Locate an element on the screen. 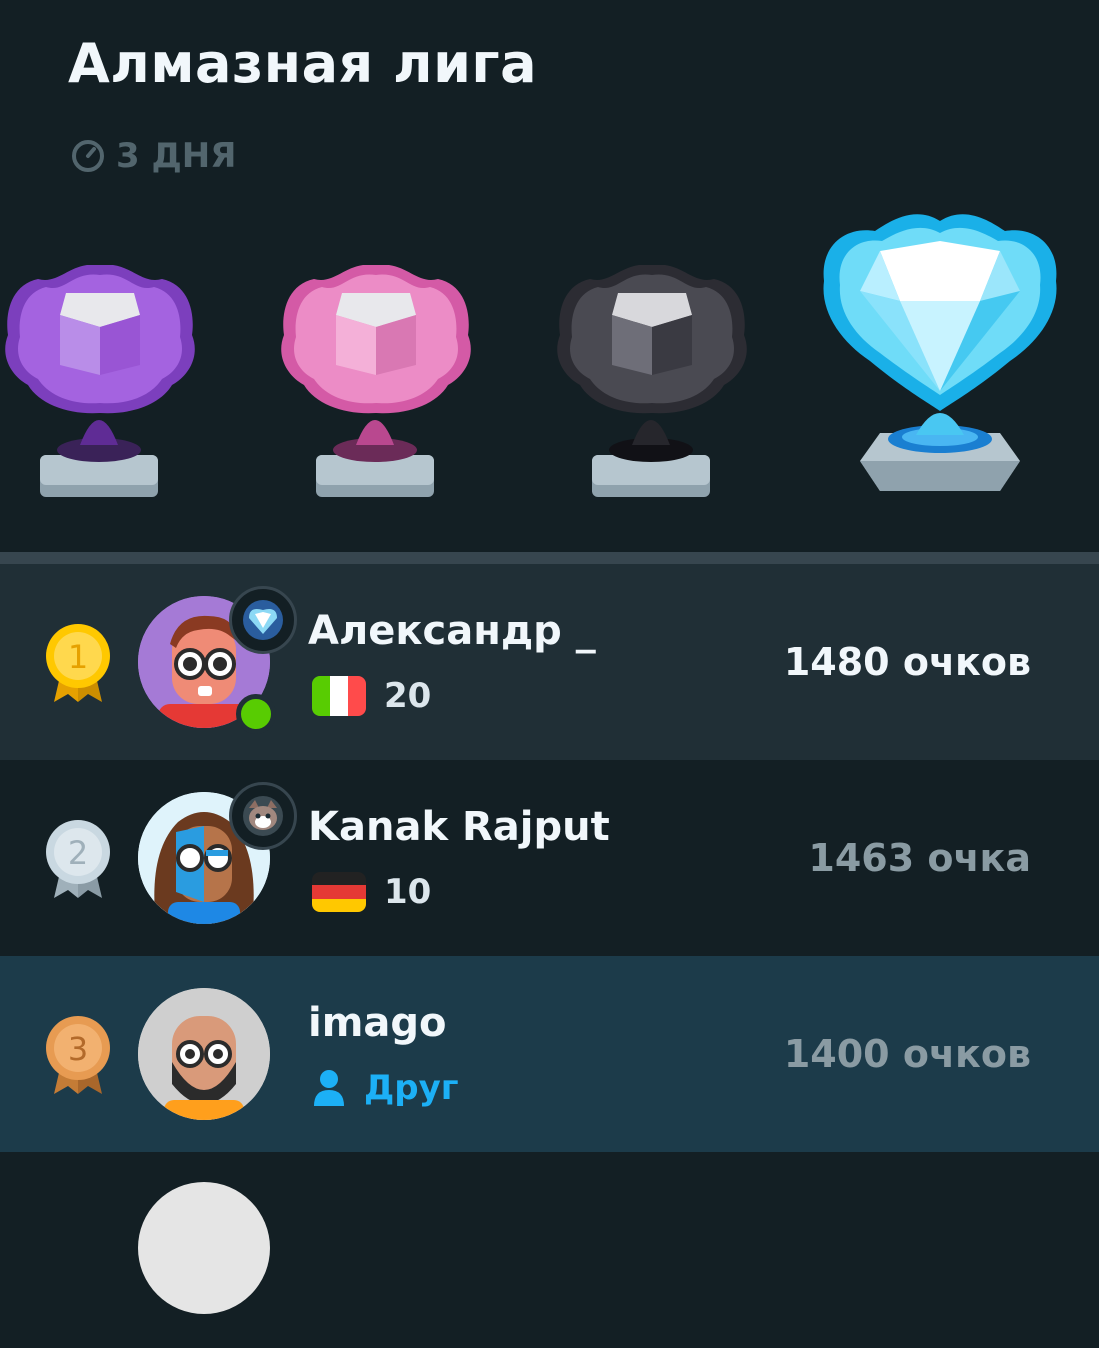 The width and height of the screenshot is (1099, 1348). user-name: Kanak Rajput is located at coordinates (459, 827).